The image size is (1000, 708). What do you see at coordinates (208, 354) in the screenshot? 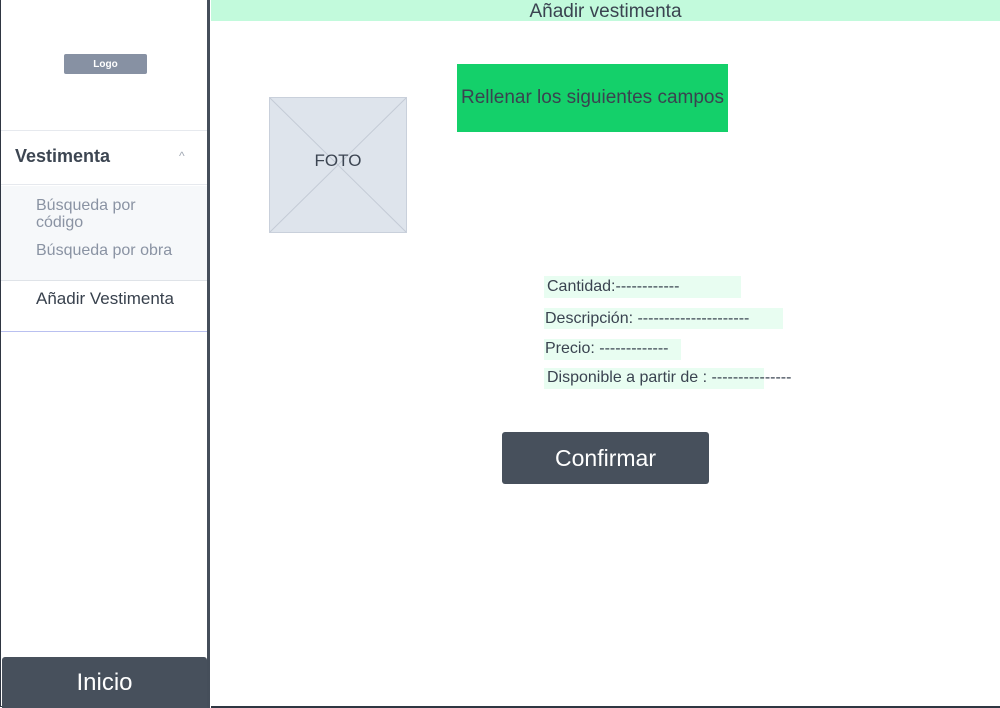
I see `sidebar-divider` at bounding box center [208, 354].